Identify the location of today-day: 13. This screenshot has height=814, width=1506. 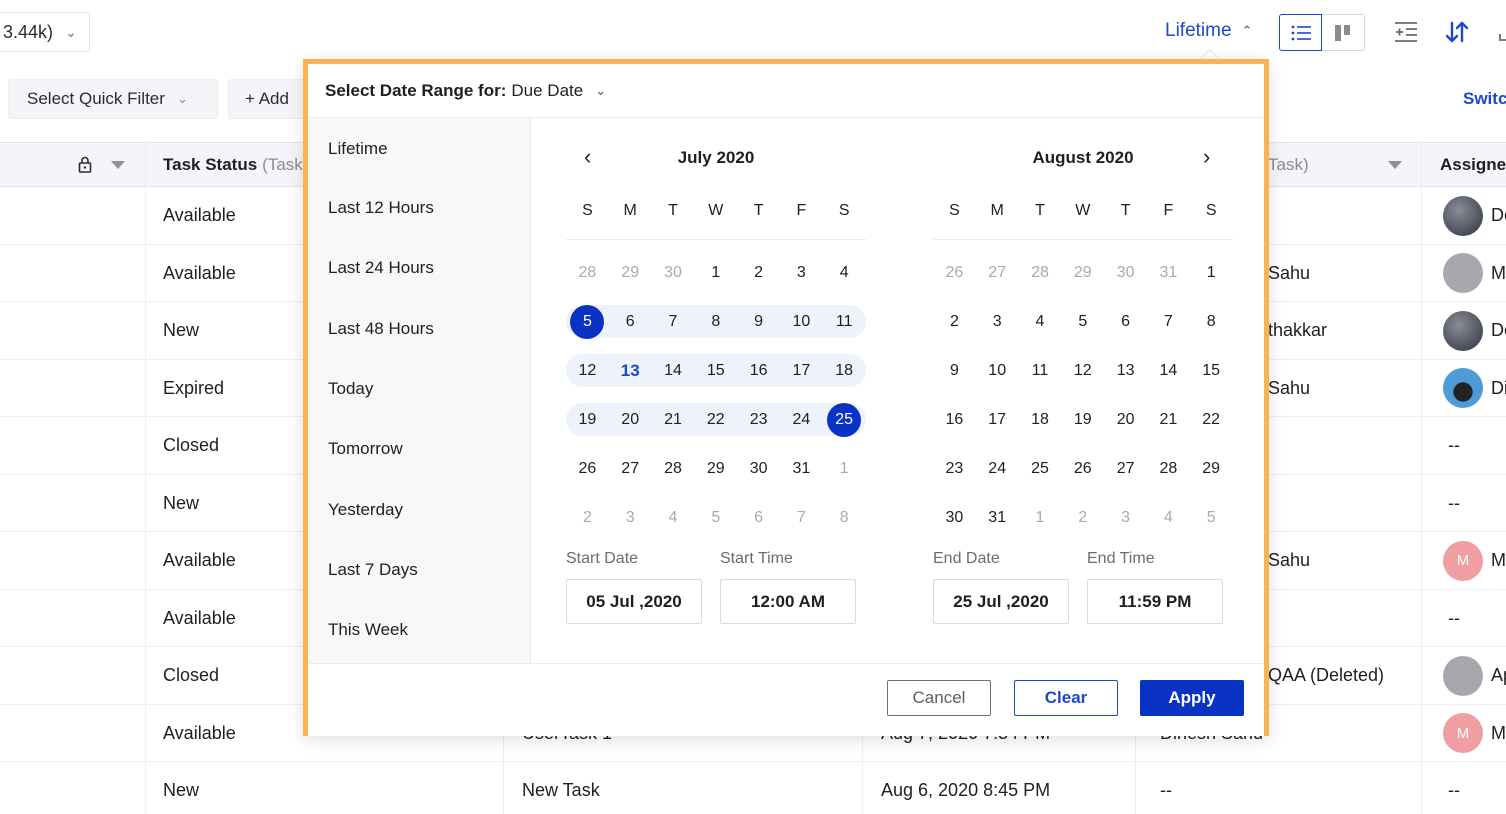
(630, 370).